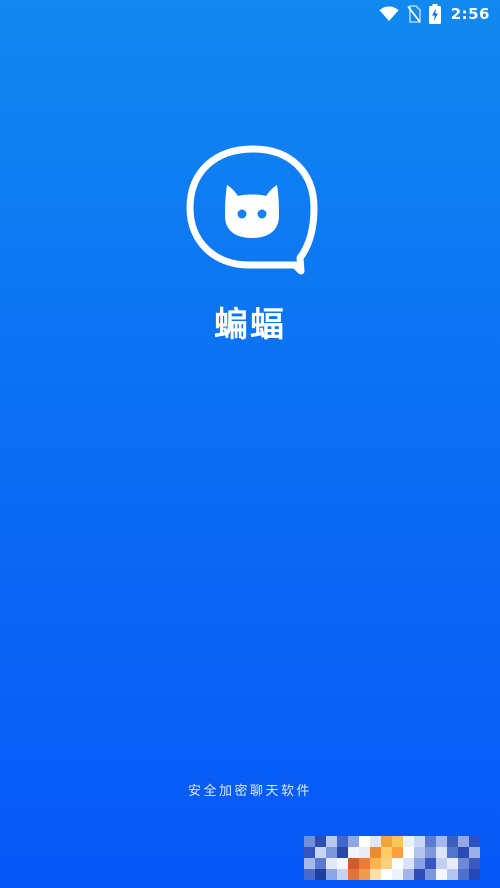 This screenshot has height=888, width=500. I want to click on app-name: 蝙蝠, so click(250, 325).